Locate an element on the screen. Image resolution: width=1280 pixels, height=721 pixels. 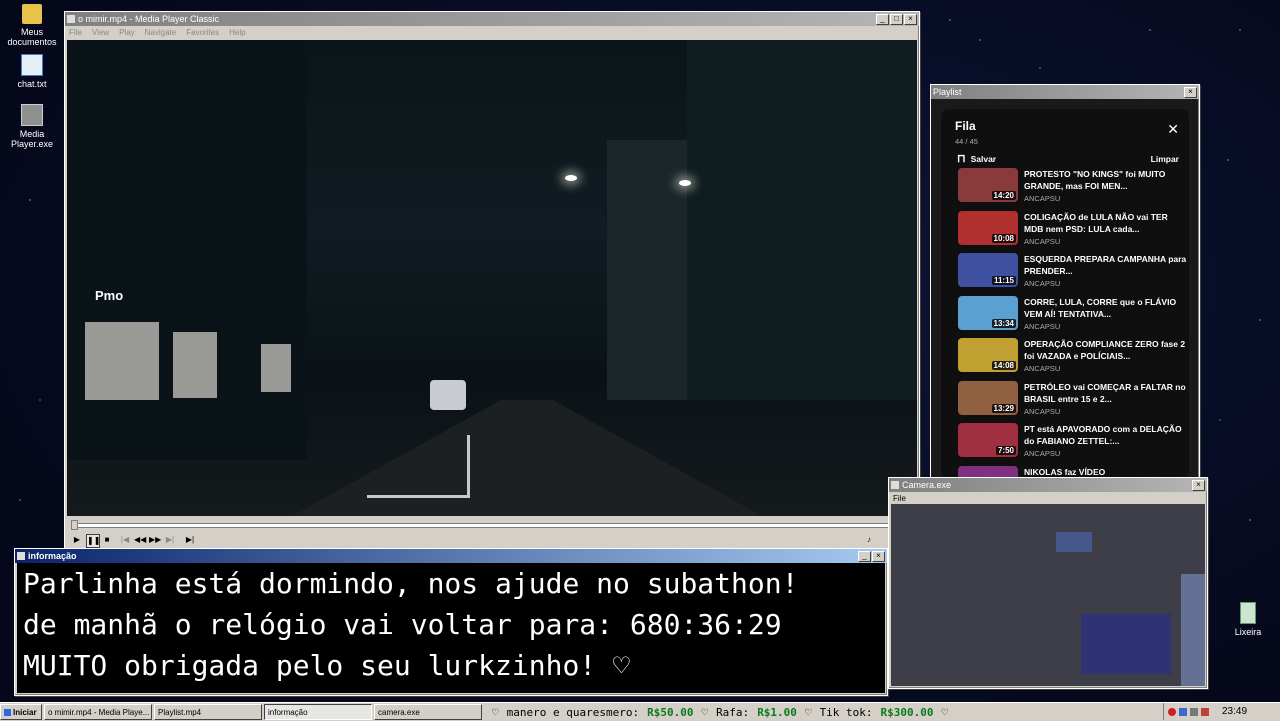
volume-icon: ♪ is located at coordinates (869, 540).